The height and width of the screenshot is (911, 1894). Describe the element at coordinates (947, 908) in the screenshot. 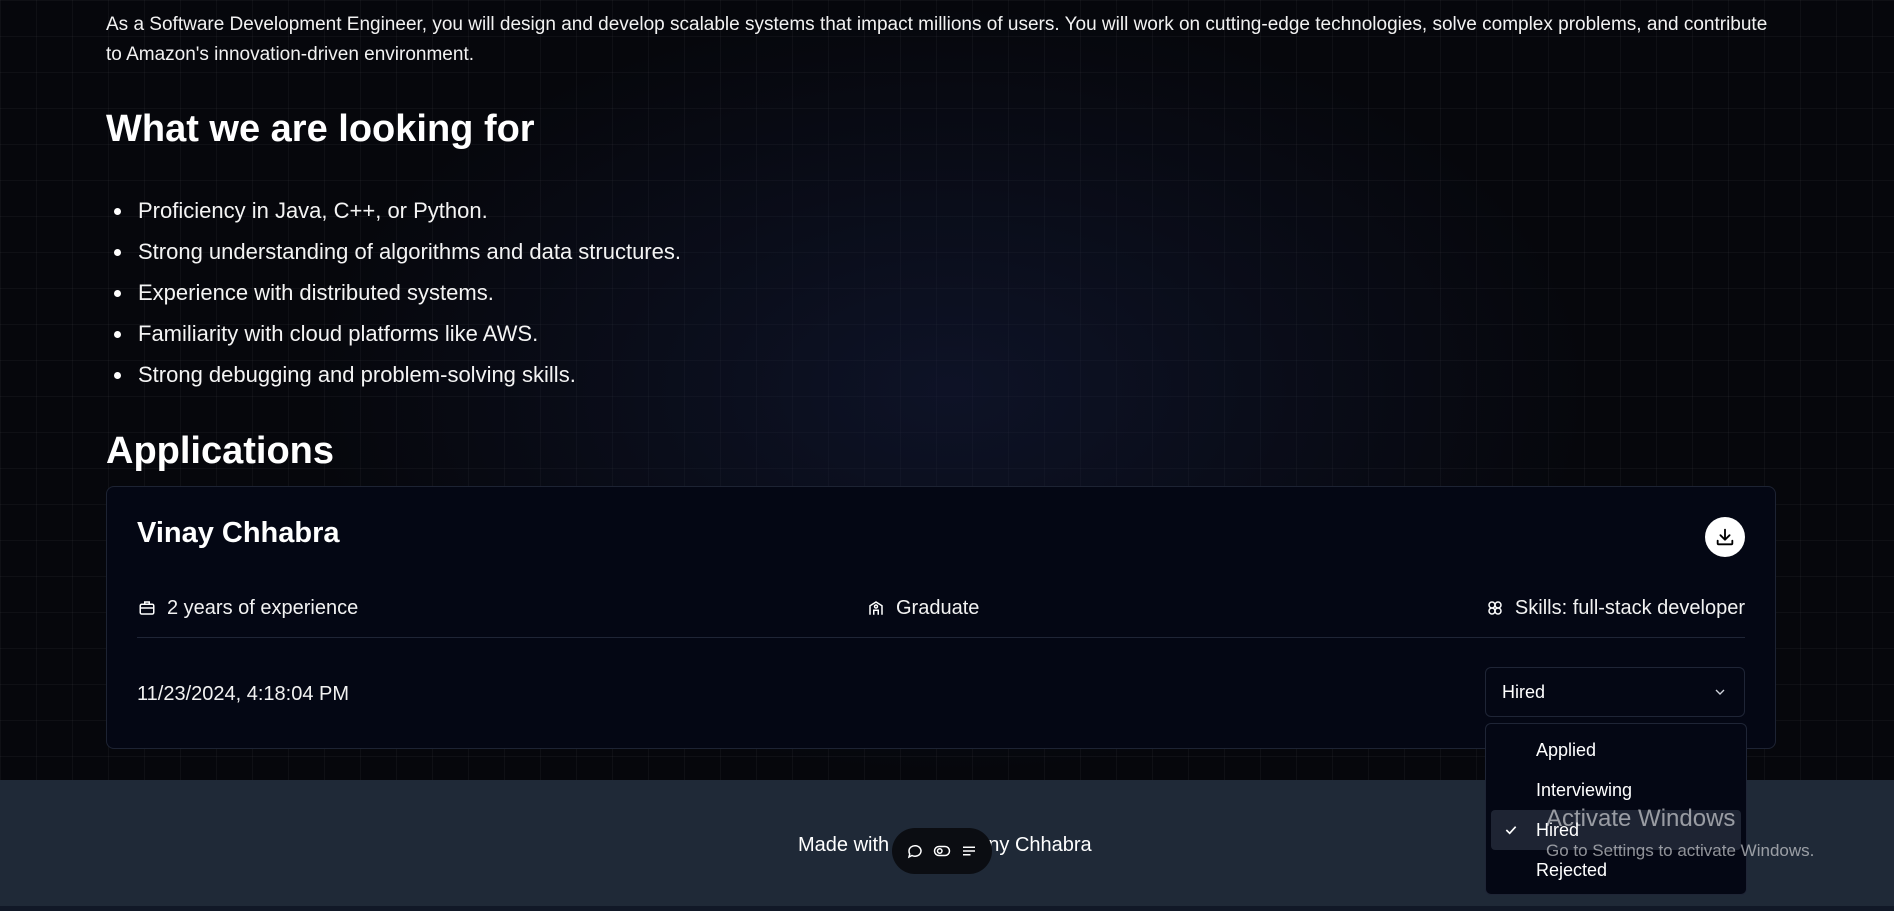

I see `bottom-strip` at that location.